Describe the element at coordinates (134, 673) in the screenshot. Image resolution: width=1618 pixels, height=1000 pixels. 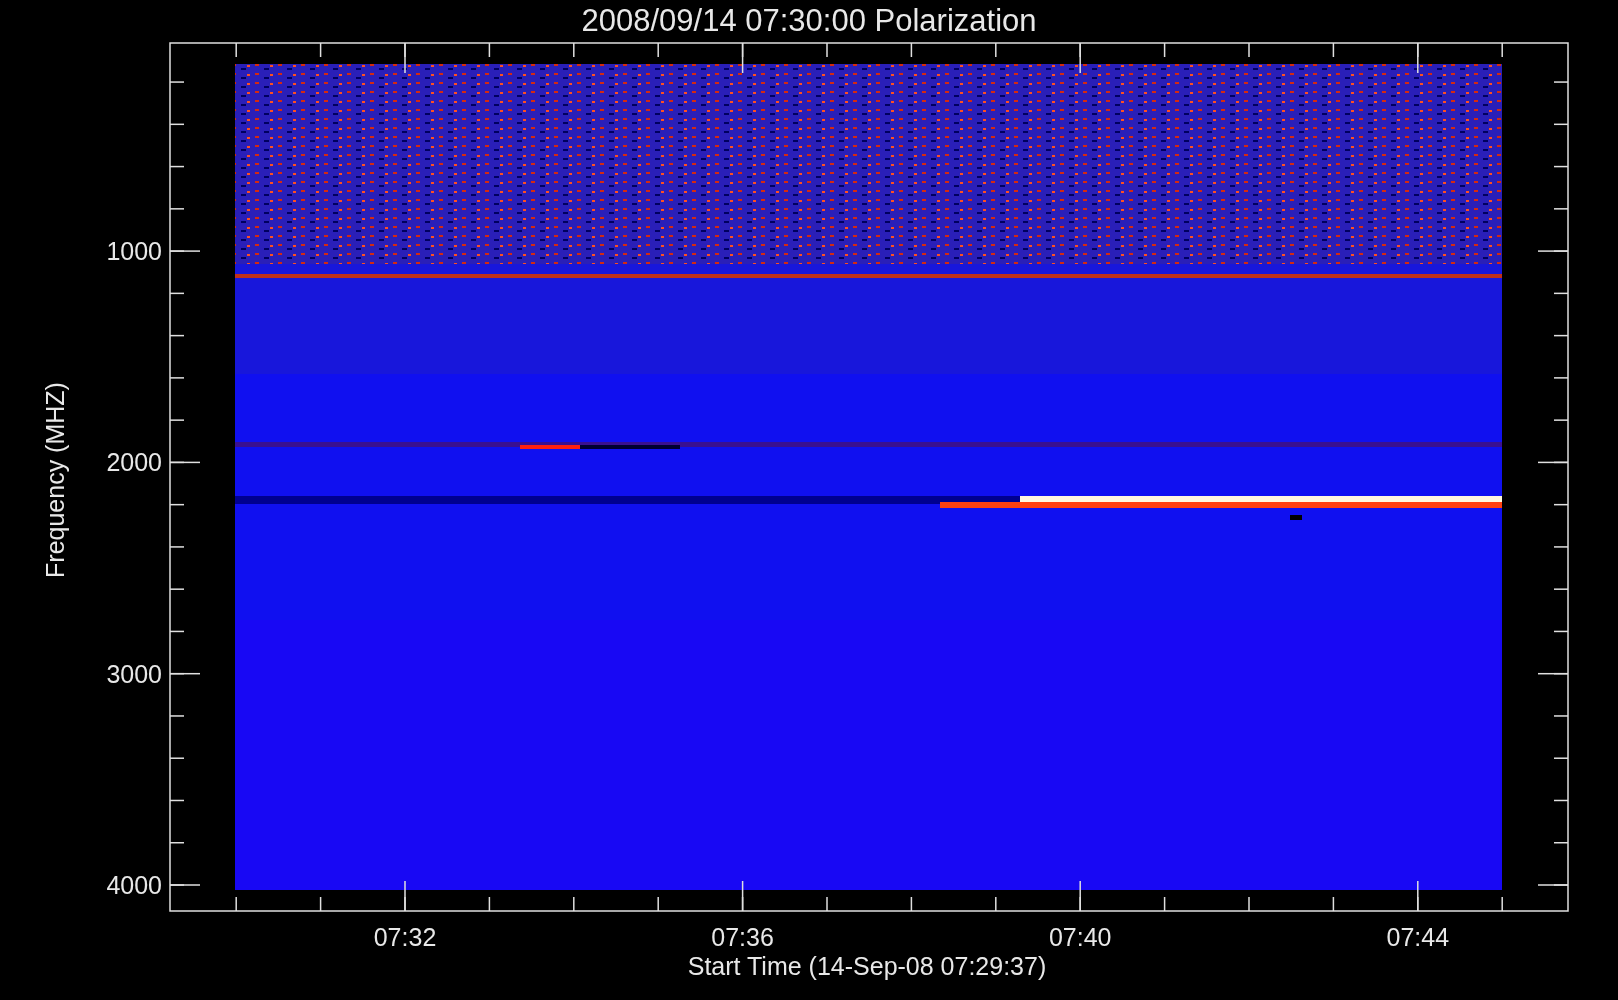
I see `y-tick-label: 3000` at that location.